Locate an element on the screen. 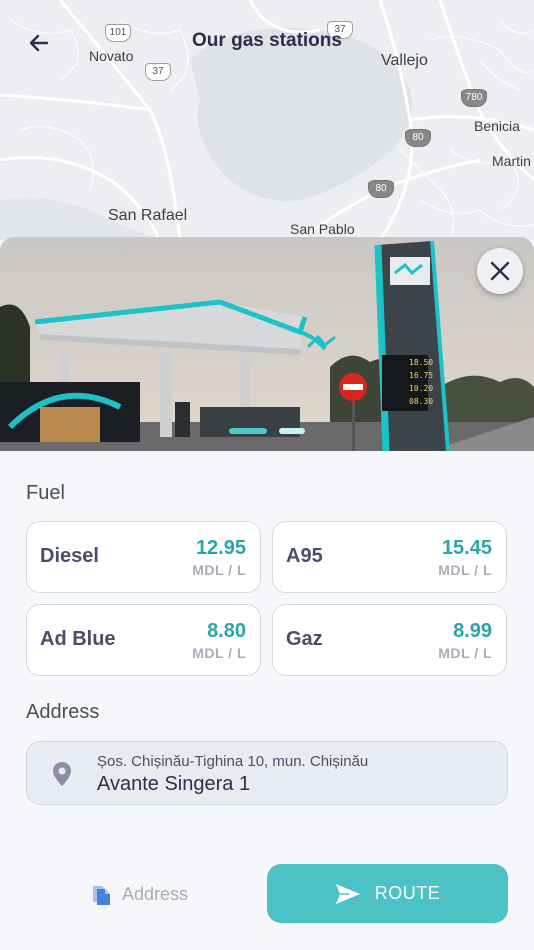 The image size is (534, 950). fuel-price: 8.80 is located at coordinates (226, 631).